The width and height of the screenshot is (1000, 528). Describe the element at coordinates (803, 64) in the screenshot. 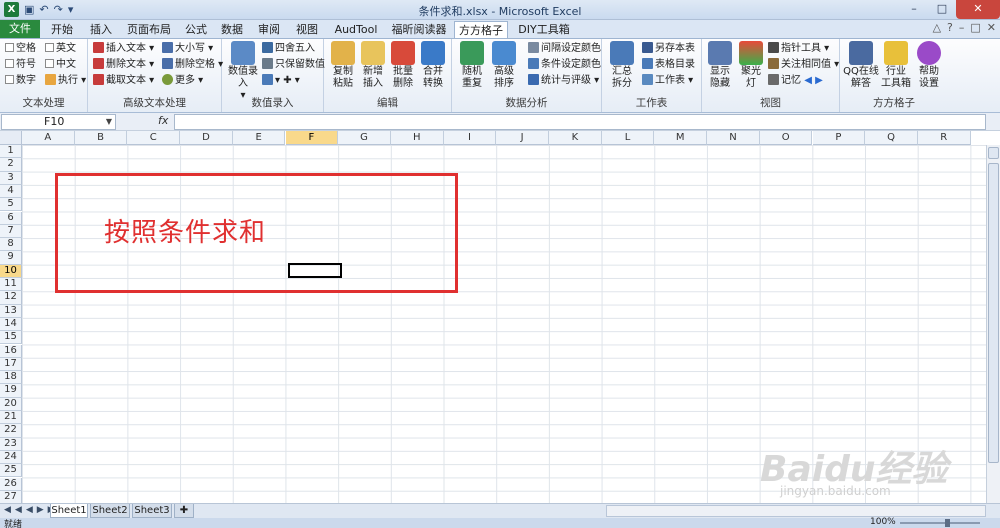

I see `focus-same-button: 关注相同值 ▾` at that location.